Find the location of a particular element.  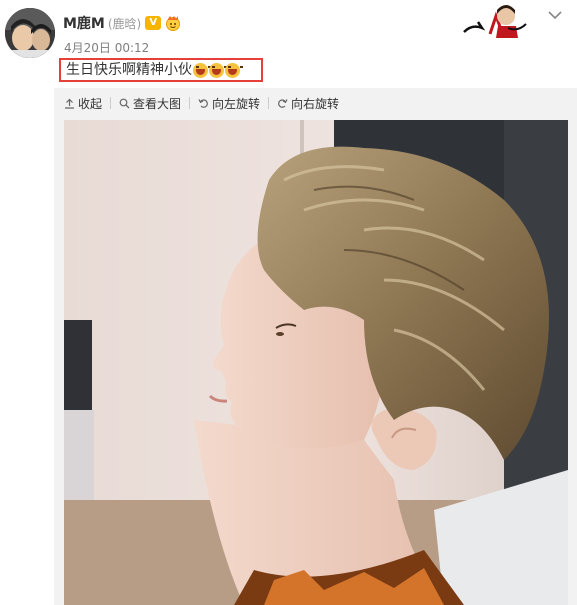

rotate-right-icon is located at coordinates (283, 103).